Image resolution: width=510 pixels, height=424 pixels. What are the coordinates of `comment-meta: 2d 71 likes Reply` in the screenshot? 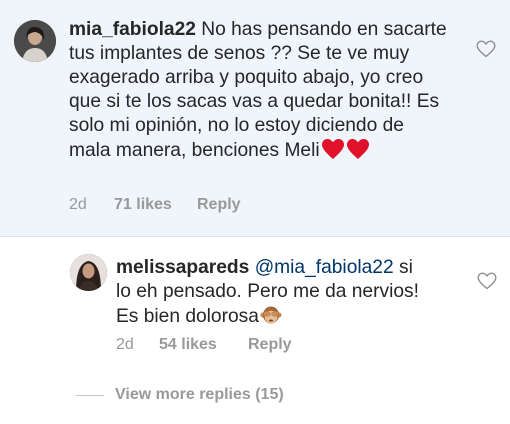 It's located at (155, 205).